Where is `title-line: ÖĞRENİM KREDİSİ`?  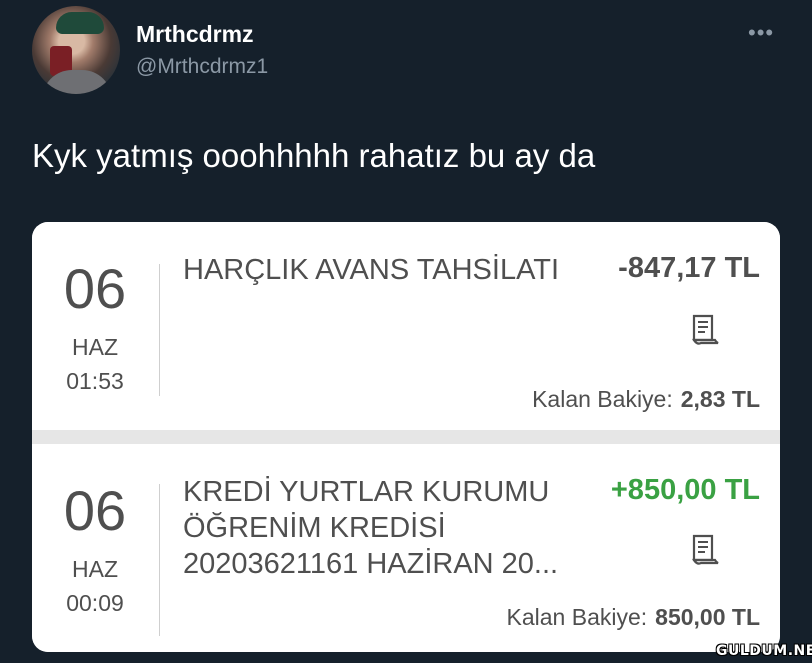 title-line: ÖĞRENİM KREDİSİ is located at coordinates (314, 528).